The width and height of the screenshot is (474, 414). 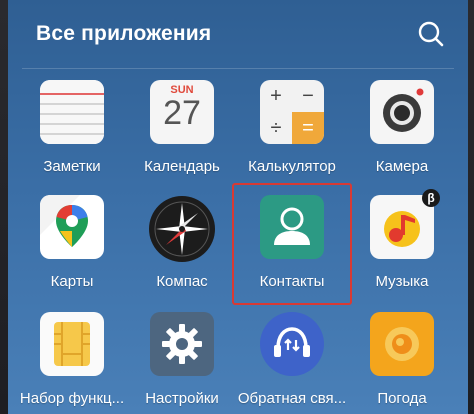 What do you see at coordinates (276, 95) in the screenshot?
I see `calc-key-plus: +` at bounding box center [276, 95].